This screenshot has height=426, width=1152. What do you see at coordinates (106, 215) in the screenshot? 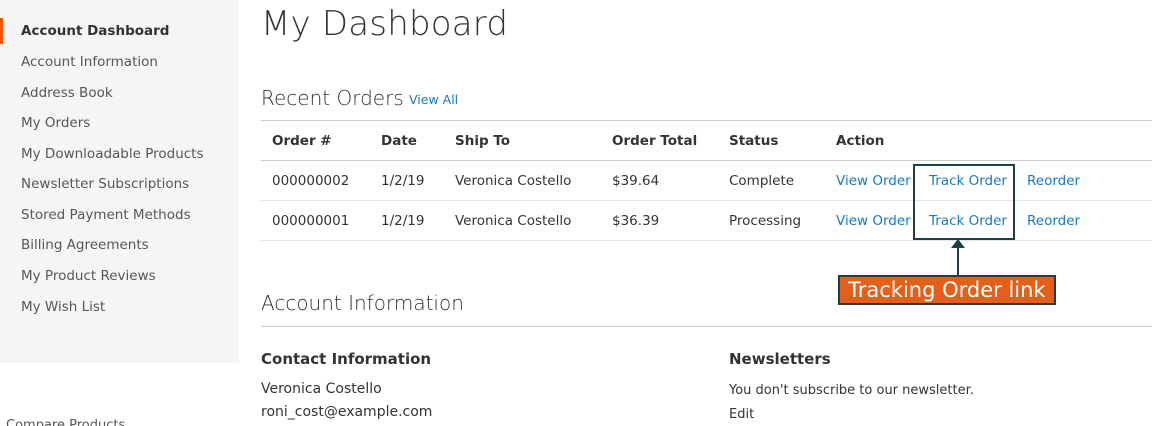
I see `sidebar-item-label: Stored Payment Methods` at bounding box center [106, 215].